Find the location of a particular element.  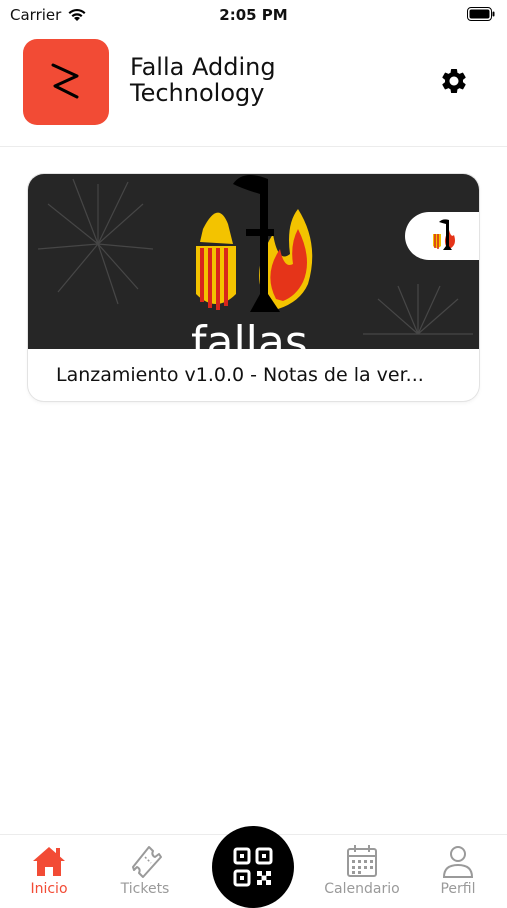

tab-perfil: Perfil is located at coordinates (458, 869).